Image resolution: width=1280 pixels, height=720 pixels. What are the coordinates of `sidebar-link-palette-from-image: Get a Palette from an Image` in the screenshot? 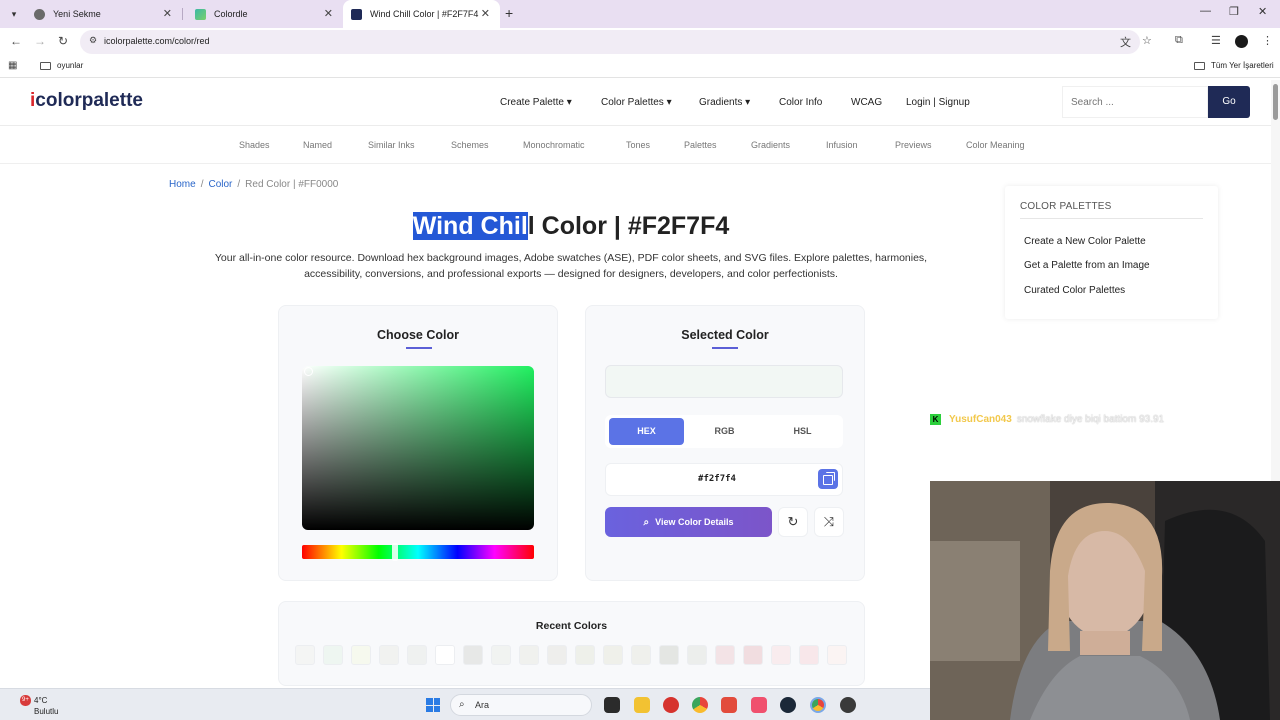 It's located at (1087, 265).